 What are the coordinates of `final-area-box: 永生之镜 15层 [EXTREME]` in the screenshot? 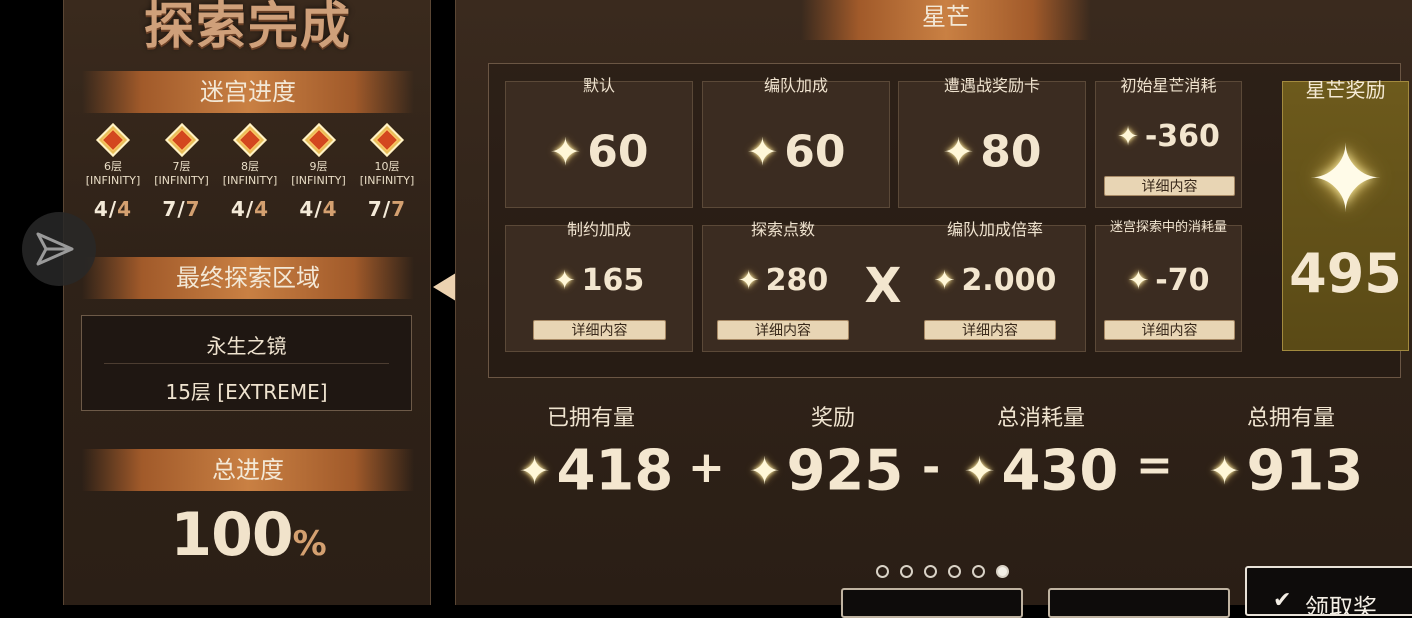 It's located at (246, 363).